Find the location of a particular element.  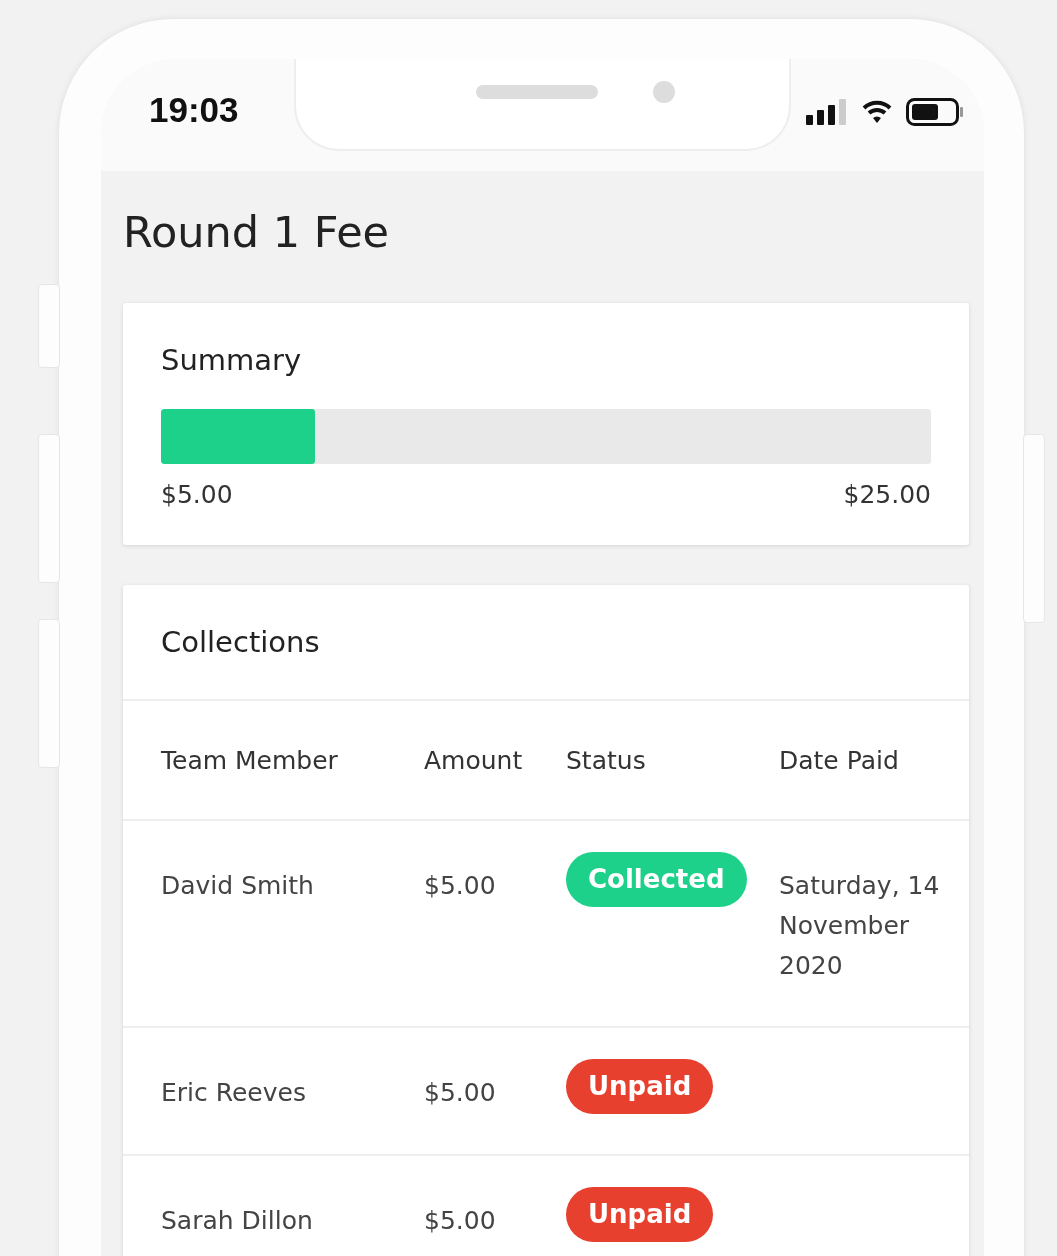

table-cell-text: Eric Reeves is located at coordinates (234, 1093).